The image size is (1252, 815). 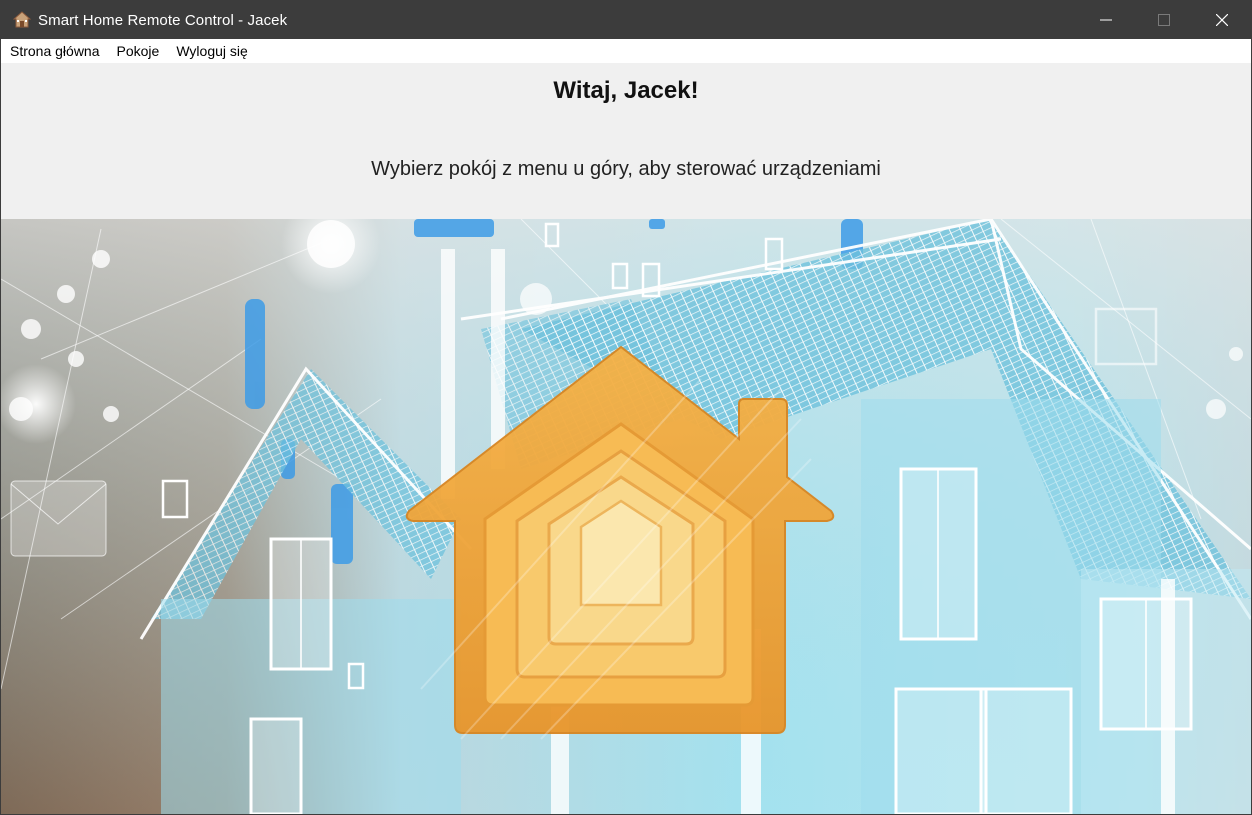 What do you see at coordinates (58, 518) in the screenshot?
I see `envelope-icon` at bounding box center [58, 518].